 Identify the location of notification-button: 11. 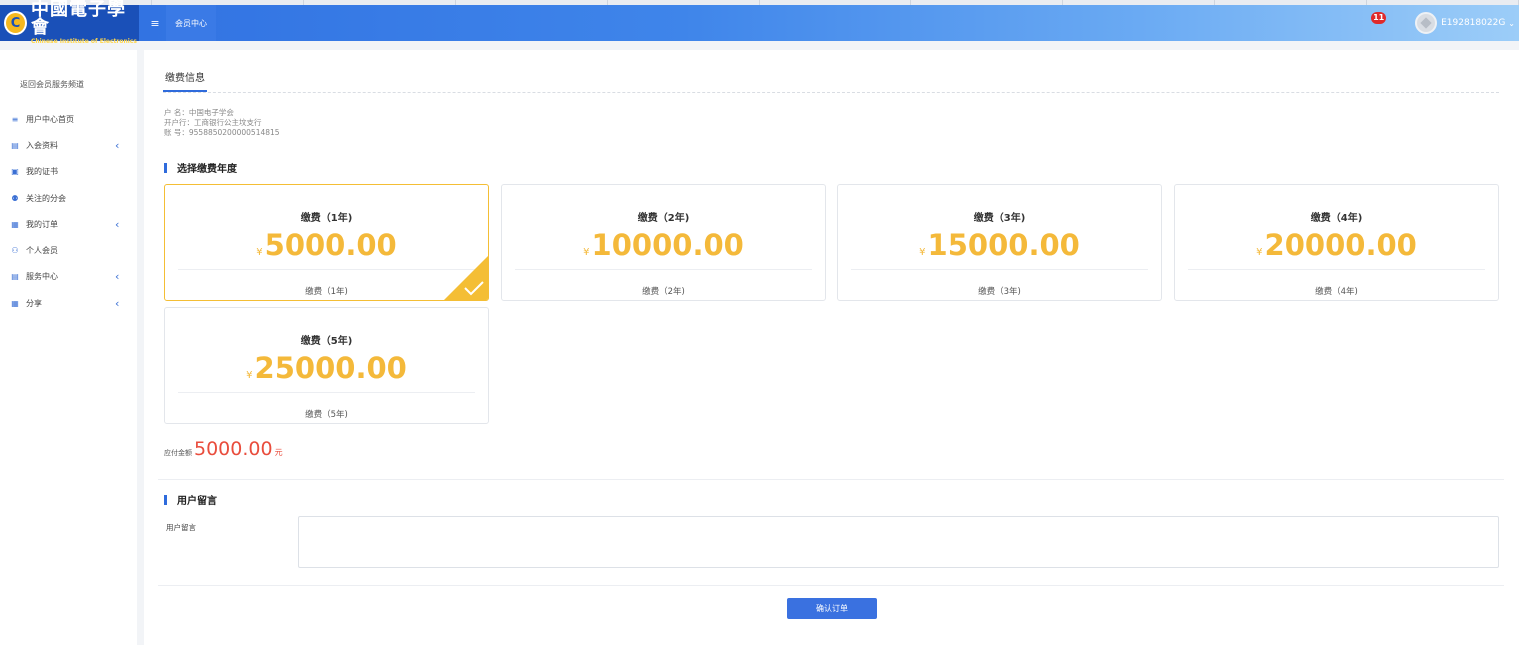
(1379, 21).